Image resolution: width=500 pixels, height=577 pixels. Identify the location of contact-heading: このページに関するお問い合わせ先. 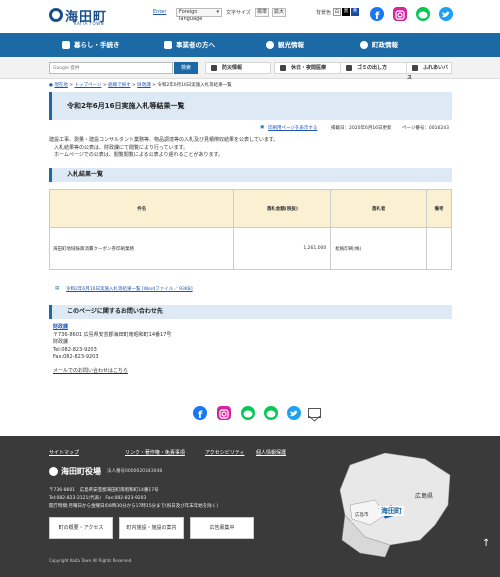
(250, 312).